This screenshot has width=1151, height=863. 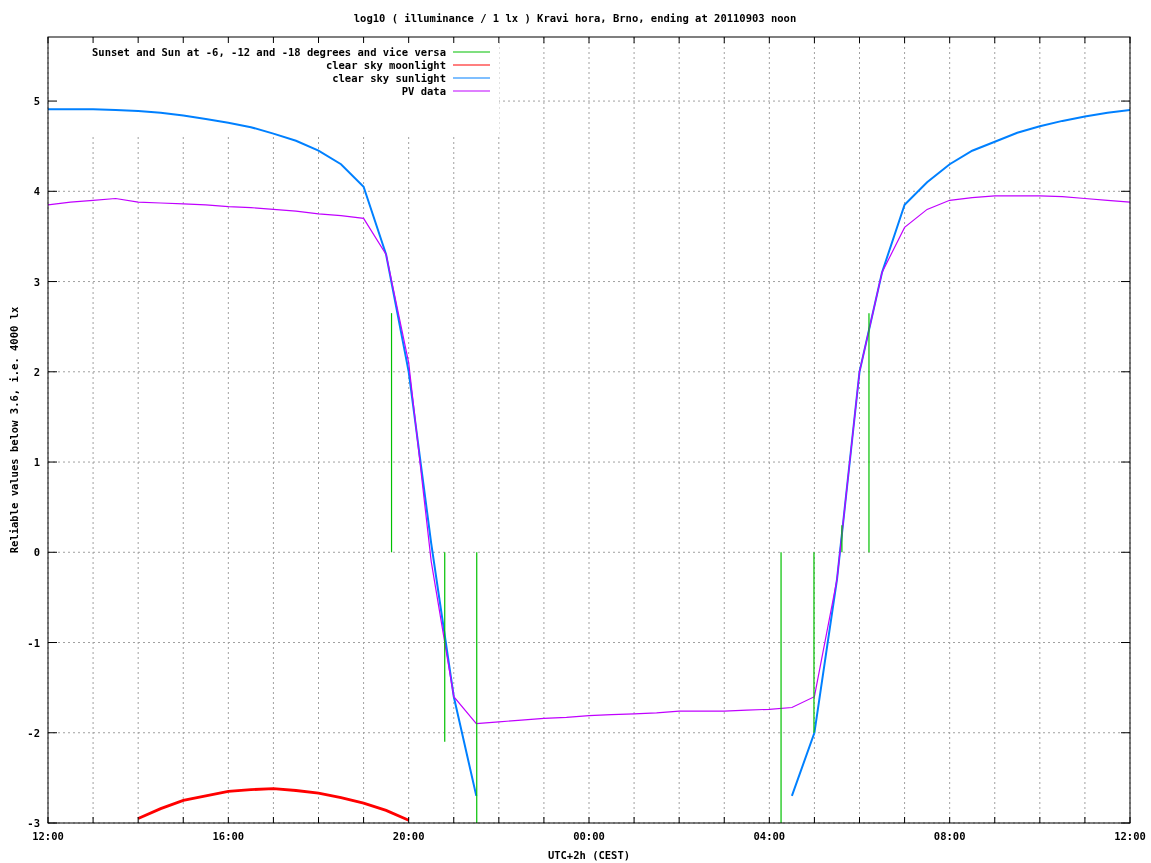 What do you see at coordinates (33, 642) in the screenshot?
I see `y-tick-label: -1` at bounding box center [33, 642].